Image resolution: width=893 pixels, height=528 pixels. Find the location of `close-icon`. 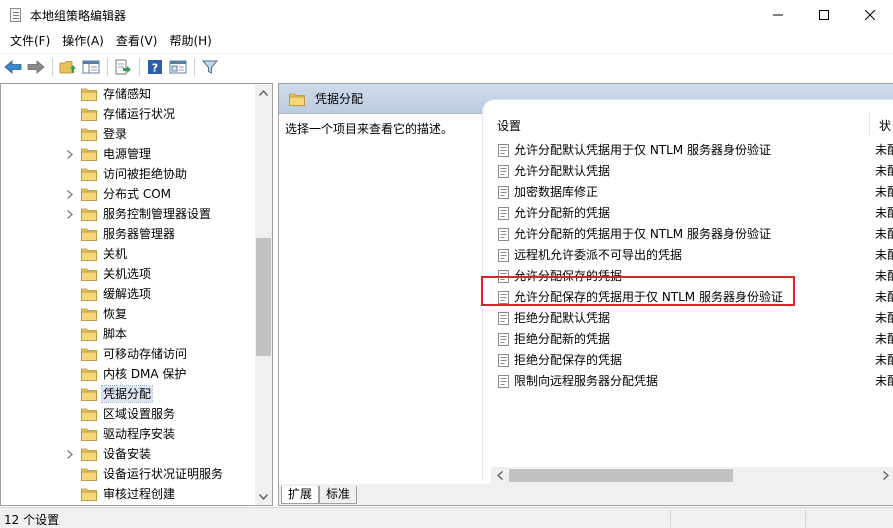

close-icon is located at coordinates (870, 15).